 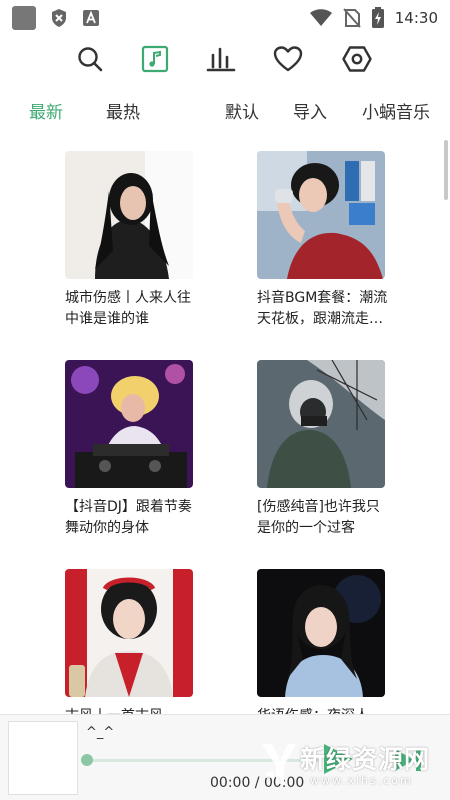 I want to click on mini-player: ^_^ 00:00 / 00:00, so click(x=225, y=757).